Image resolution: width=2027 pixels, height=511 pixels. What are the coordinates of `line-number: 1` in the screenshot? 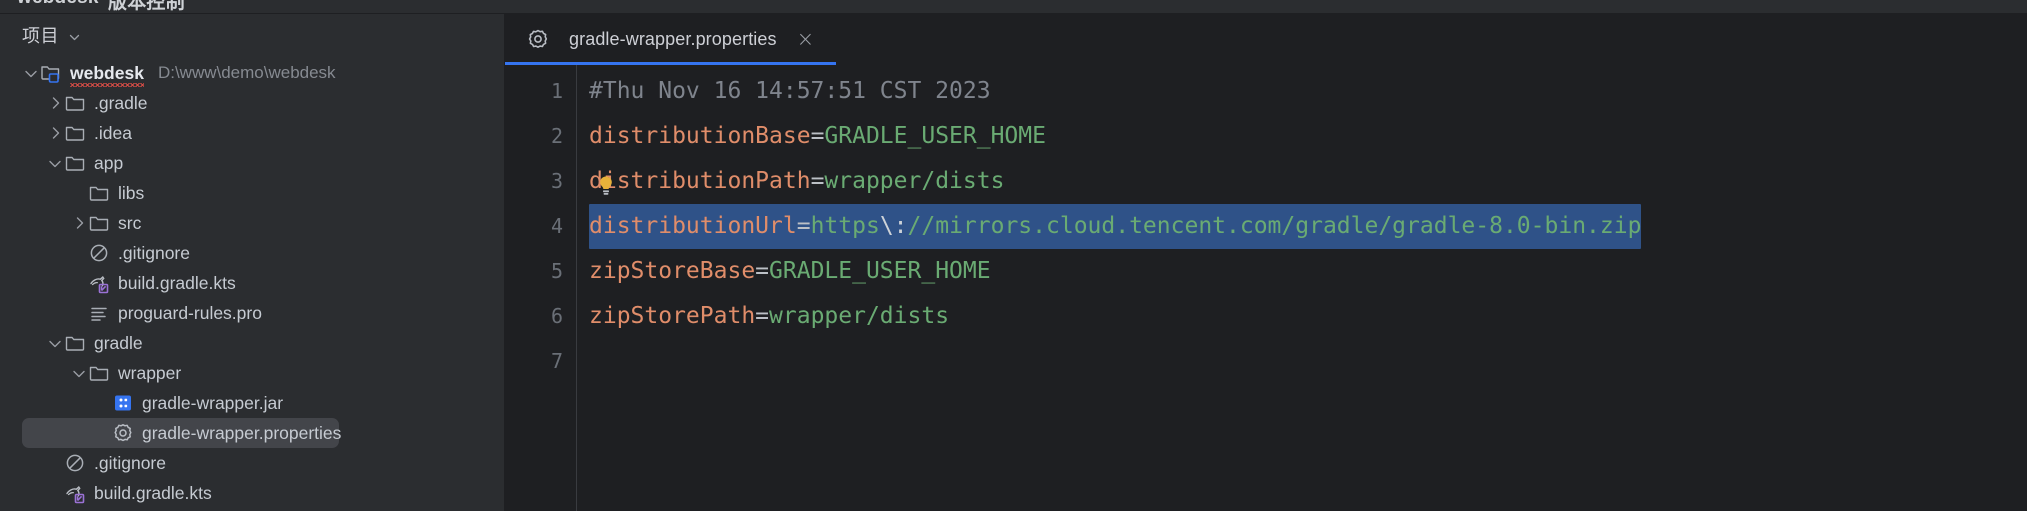 It's located at (556, 91).